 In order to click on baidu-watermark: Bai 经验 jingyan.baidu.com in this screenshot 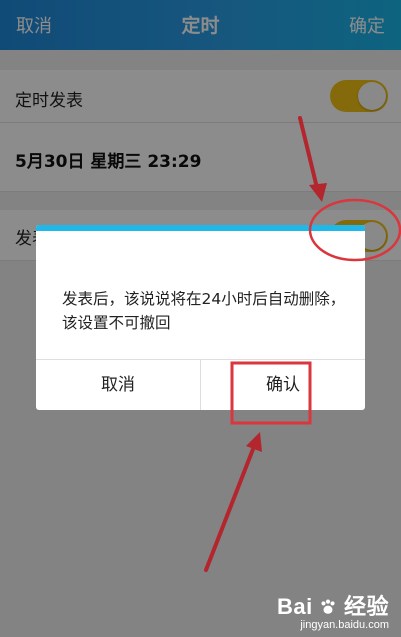, I will do `click(333, 610)`.